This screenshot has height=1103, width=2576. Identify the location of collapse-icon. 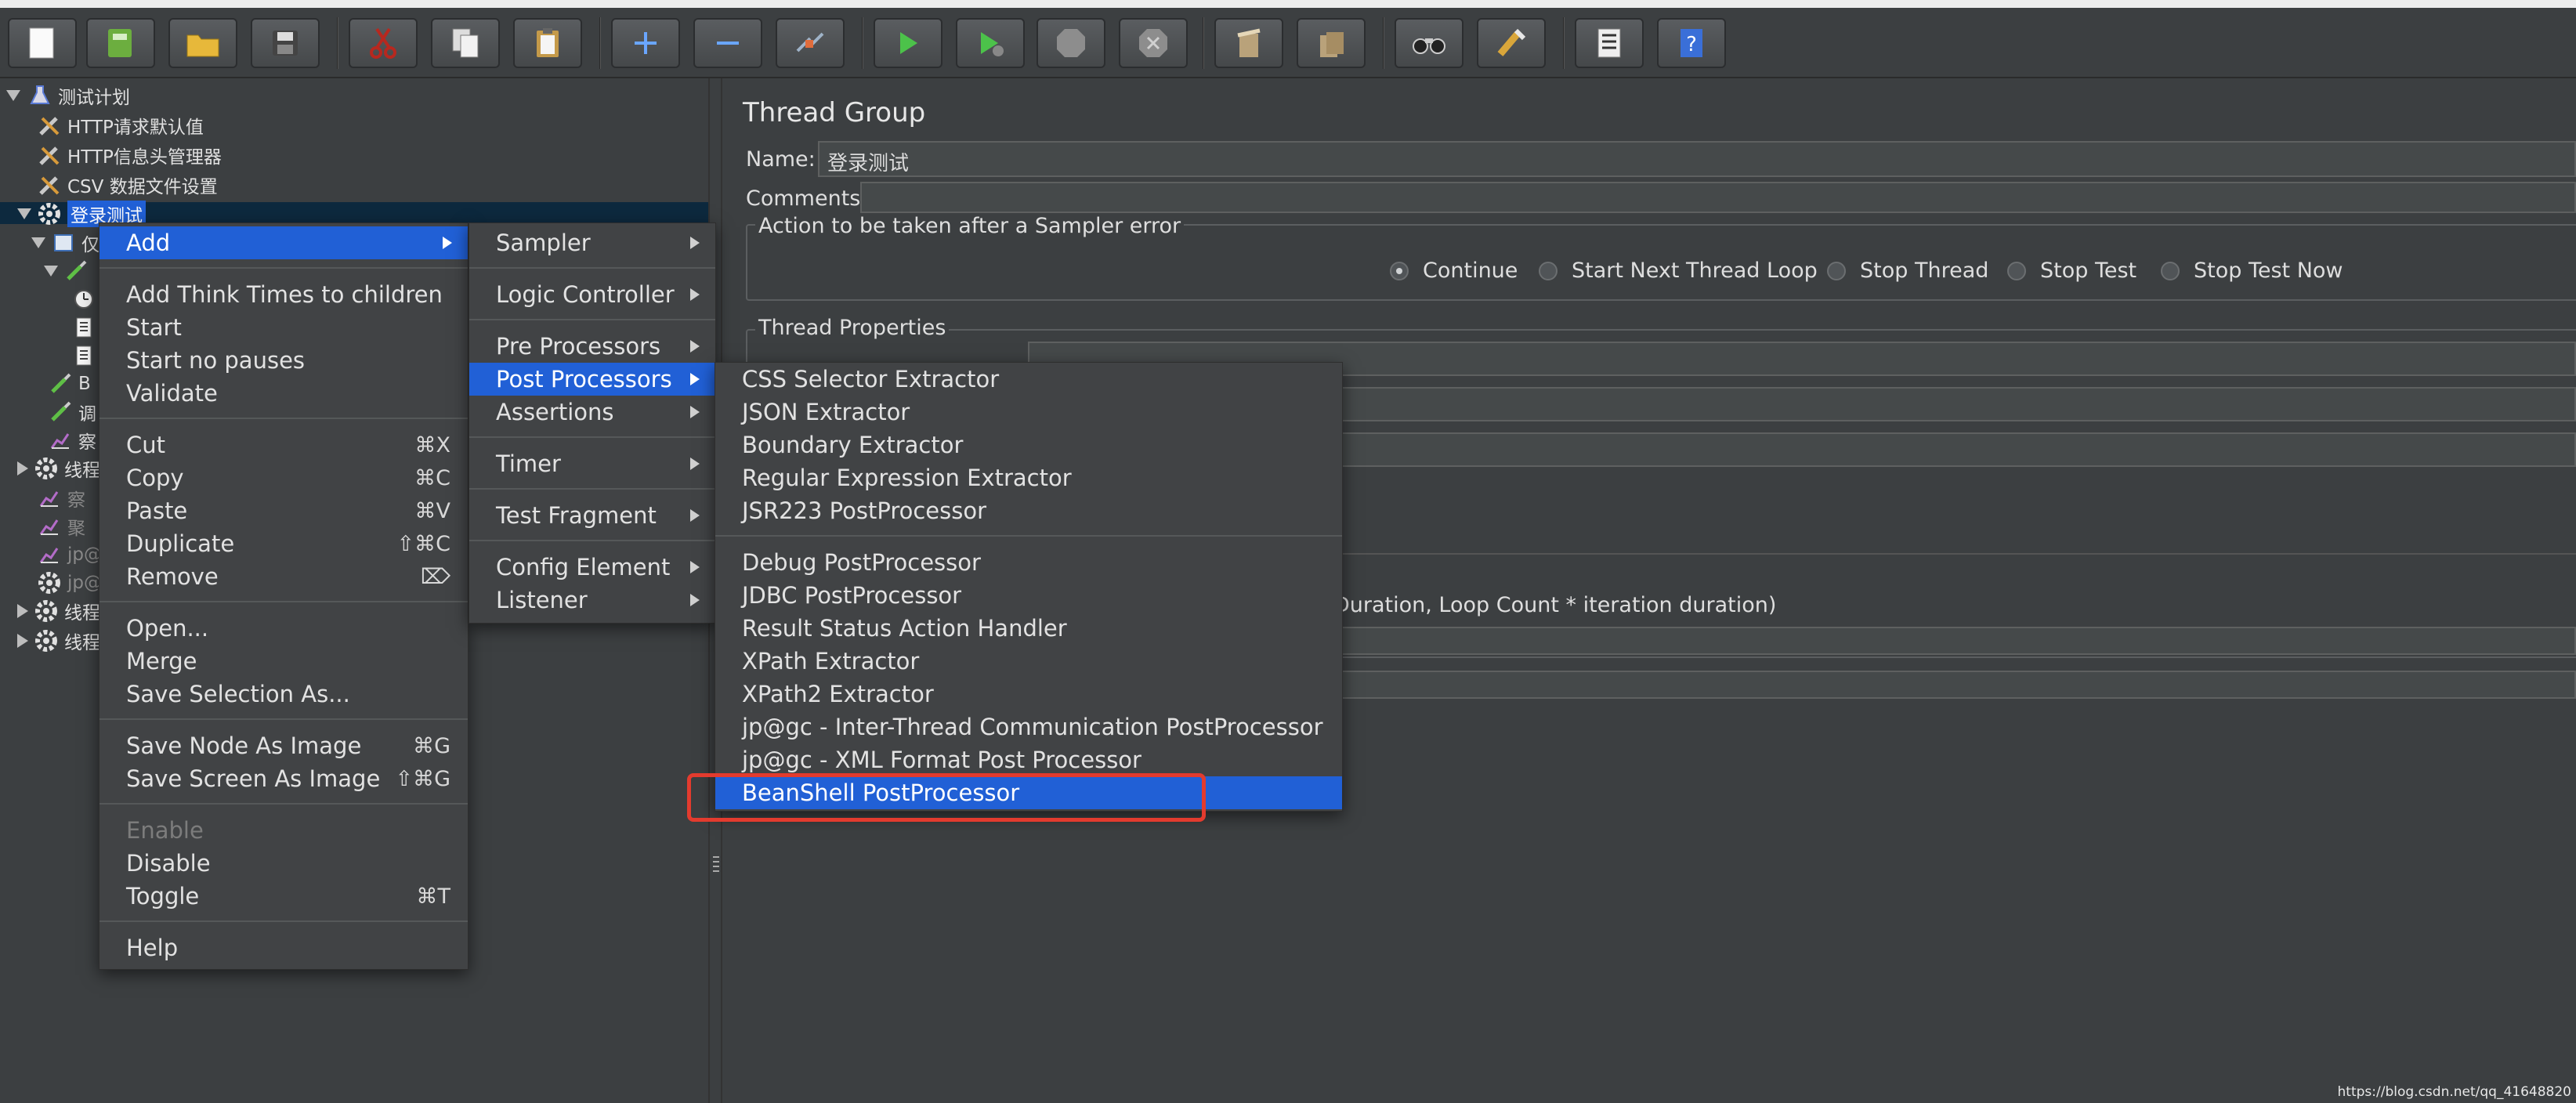
(727, 43).